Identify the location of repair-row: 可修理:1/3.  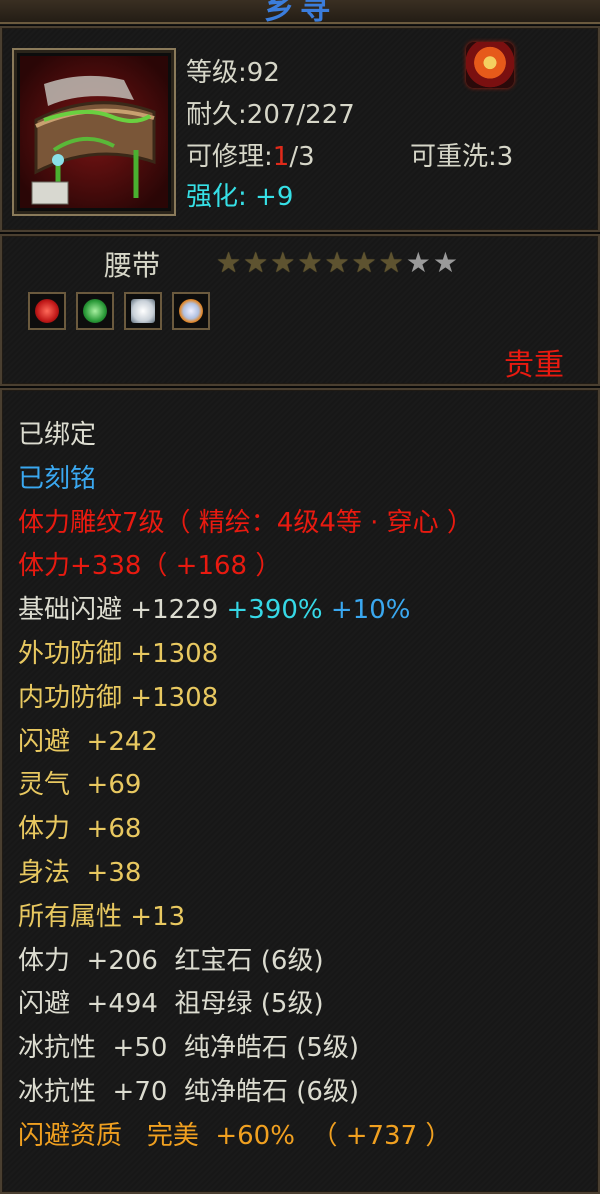
(250, 157).